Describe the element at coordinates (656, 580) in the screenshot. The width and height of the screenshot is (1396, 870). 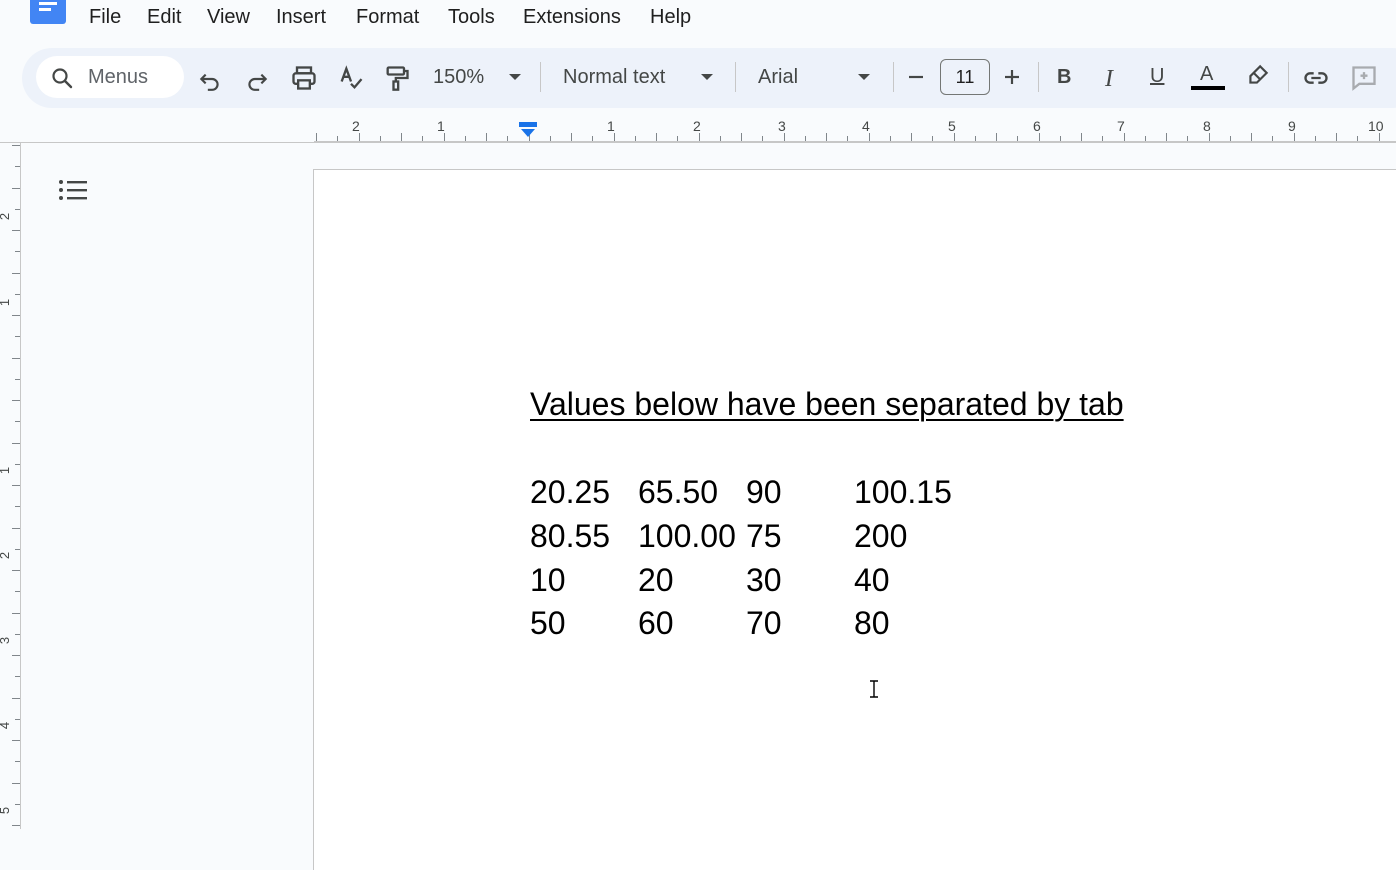
I see `table-cell: 20` at that location.